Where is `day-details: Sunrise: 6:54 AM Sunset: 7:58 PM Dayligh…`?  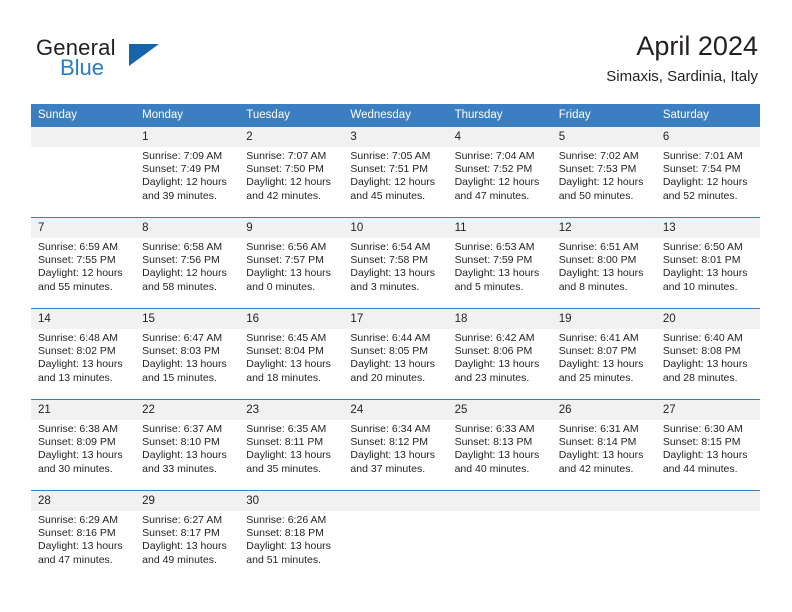 day-details: Sunrise: 6:54 AM Sunset: 7:58 PM Dayligh… is located at coordinates (395, 266).